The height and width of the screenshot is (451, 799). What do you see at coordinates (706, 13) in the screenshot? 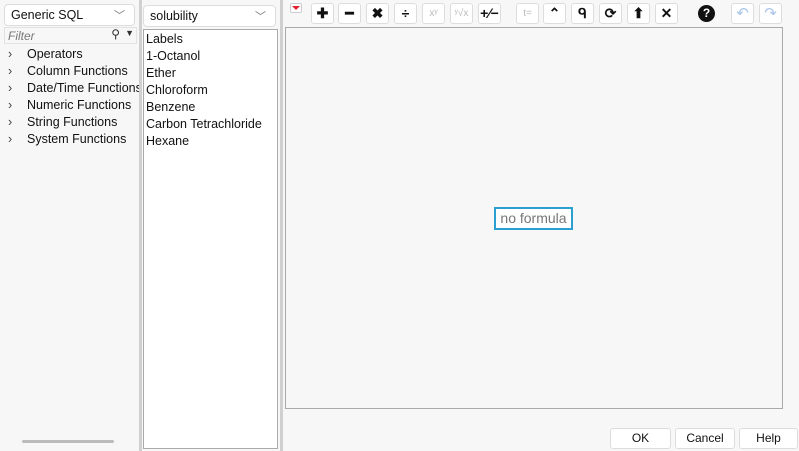
I see `help-icon: ?` at bounding box center [706, 13].